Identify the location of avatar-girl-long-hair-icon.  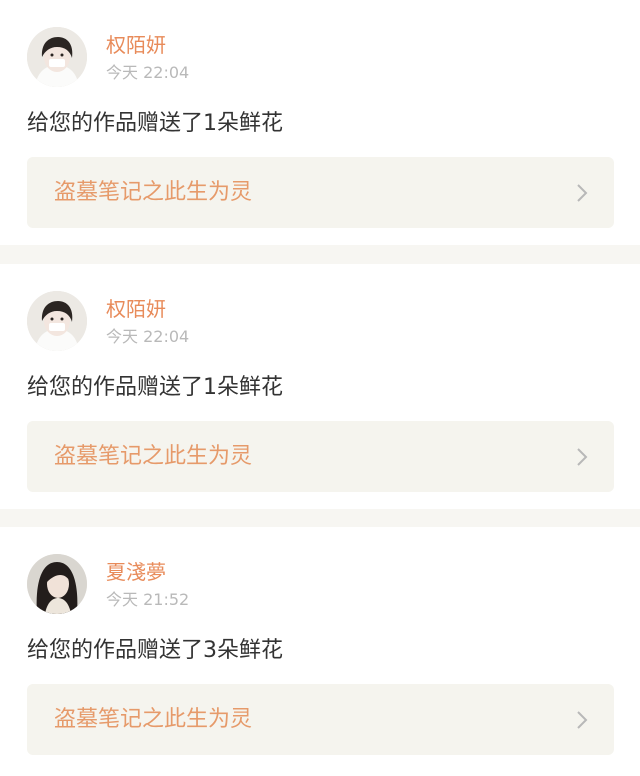
(57, 584).